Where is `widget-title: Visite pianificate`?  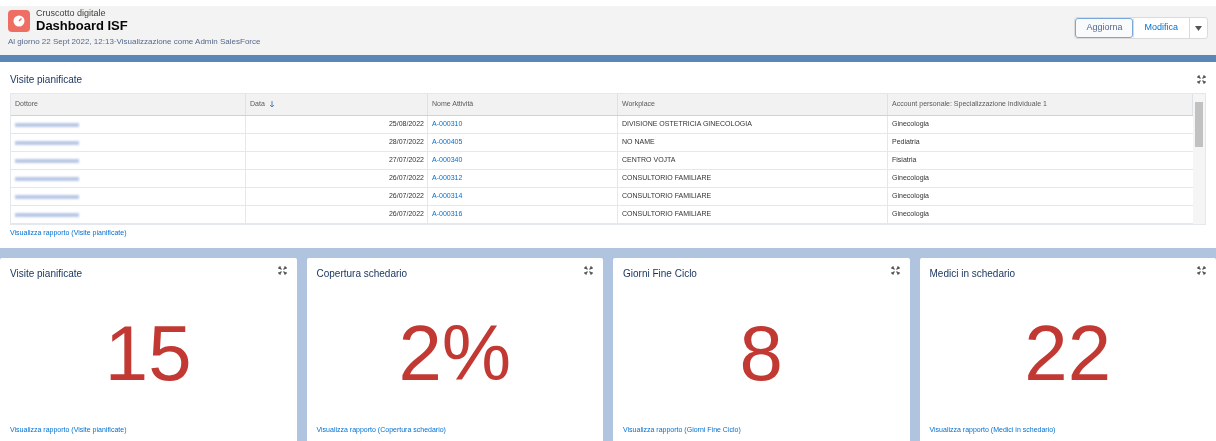
widget-title: Visite pianificate is located at coordinates (46, 79).